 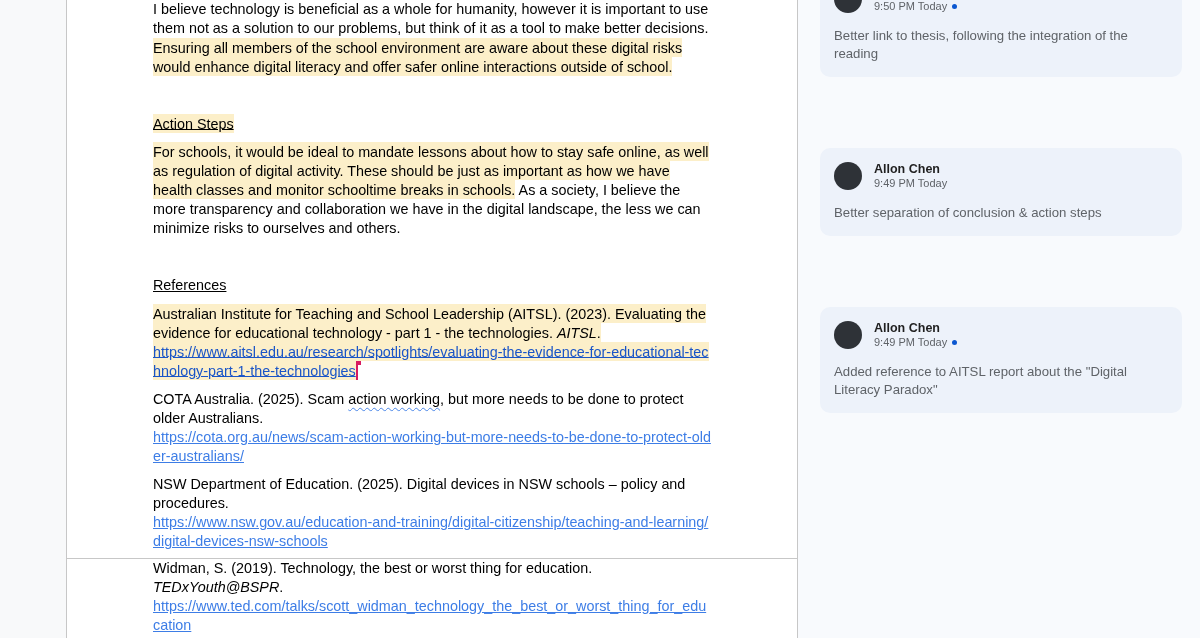 I want to click on reference-link: https://www.ted.com/talks/scott_widman_technology_the_best_or_worst_thing_for_education, so click(x=432, y=616).